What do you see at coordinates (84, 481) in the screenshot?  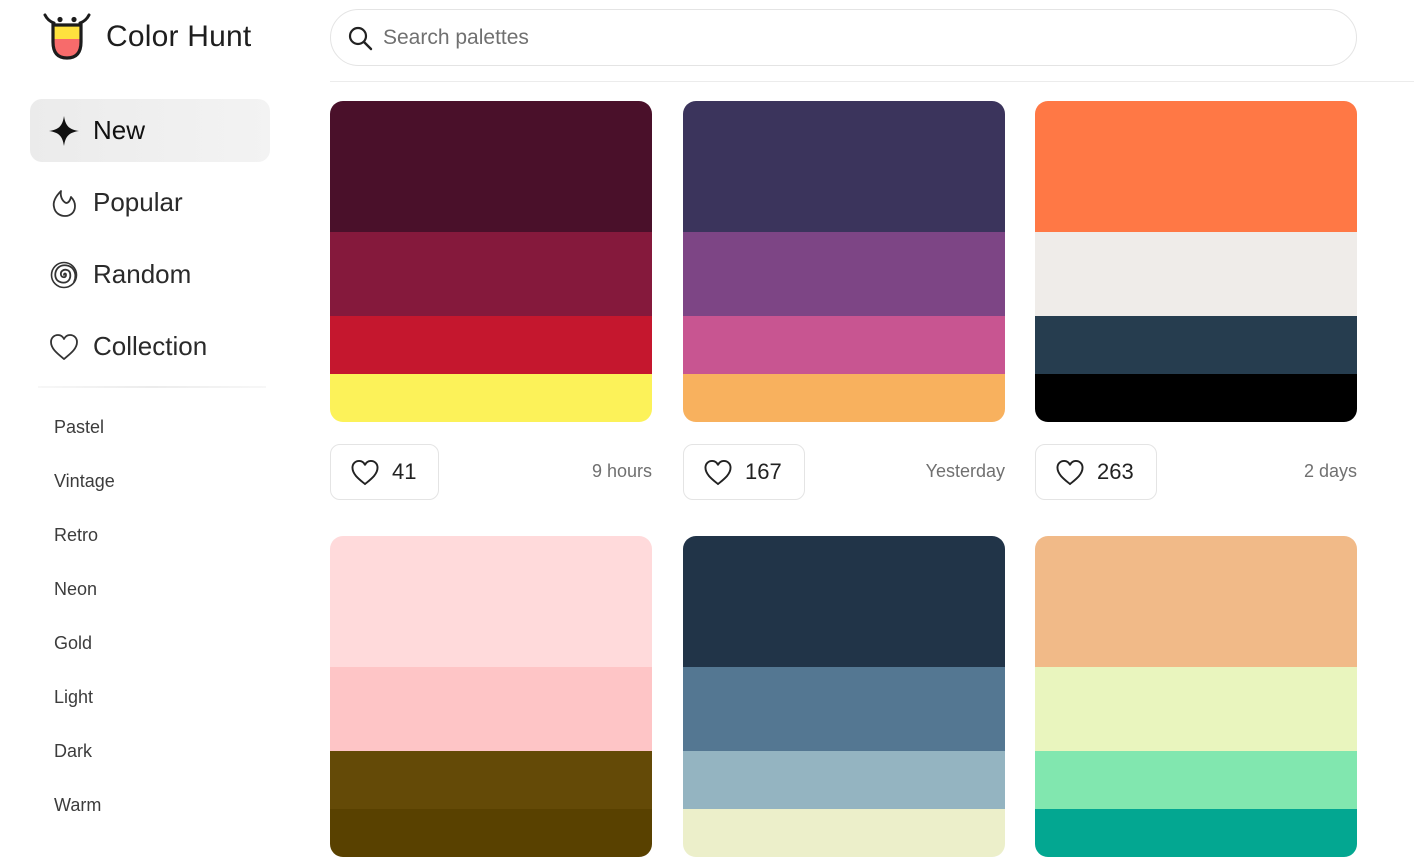 I see `tag-vintage: Vintage` at bounding box center [84, 481].